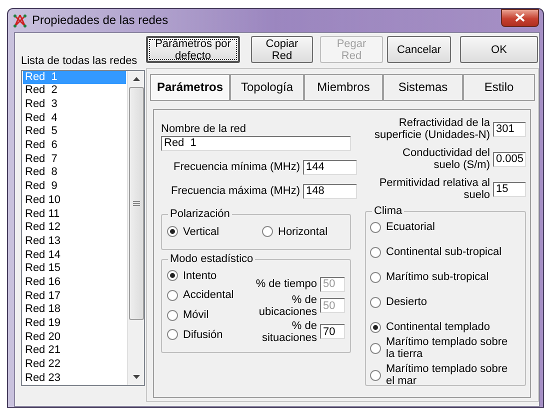 This screenshot has width=550, height=408. I want to click on tab: Sistemas, so click(423, 87).